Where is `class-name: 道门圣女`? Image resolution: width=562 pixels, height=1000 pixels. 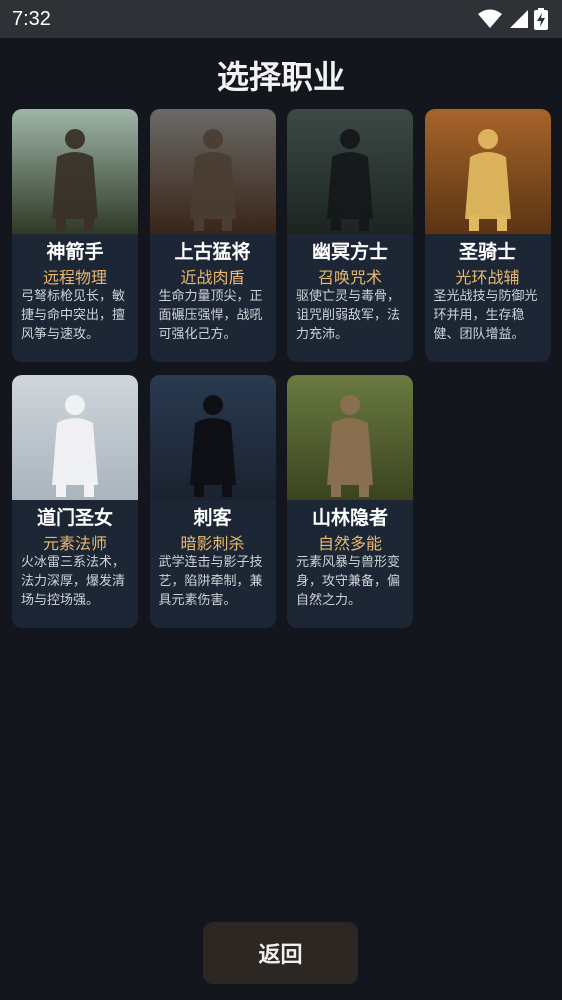
class-name: 道门圣女 is located at coordinates (74, 518).